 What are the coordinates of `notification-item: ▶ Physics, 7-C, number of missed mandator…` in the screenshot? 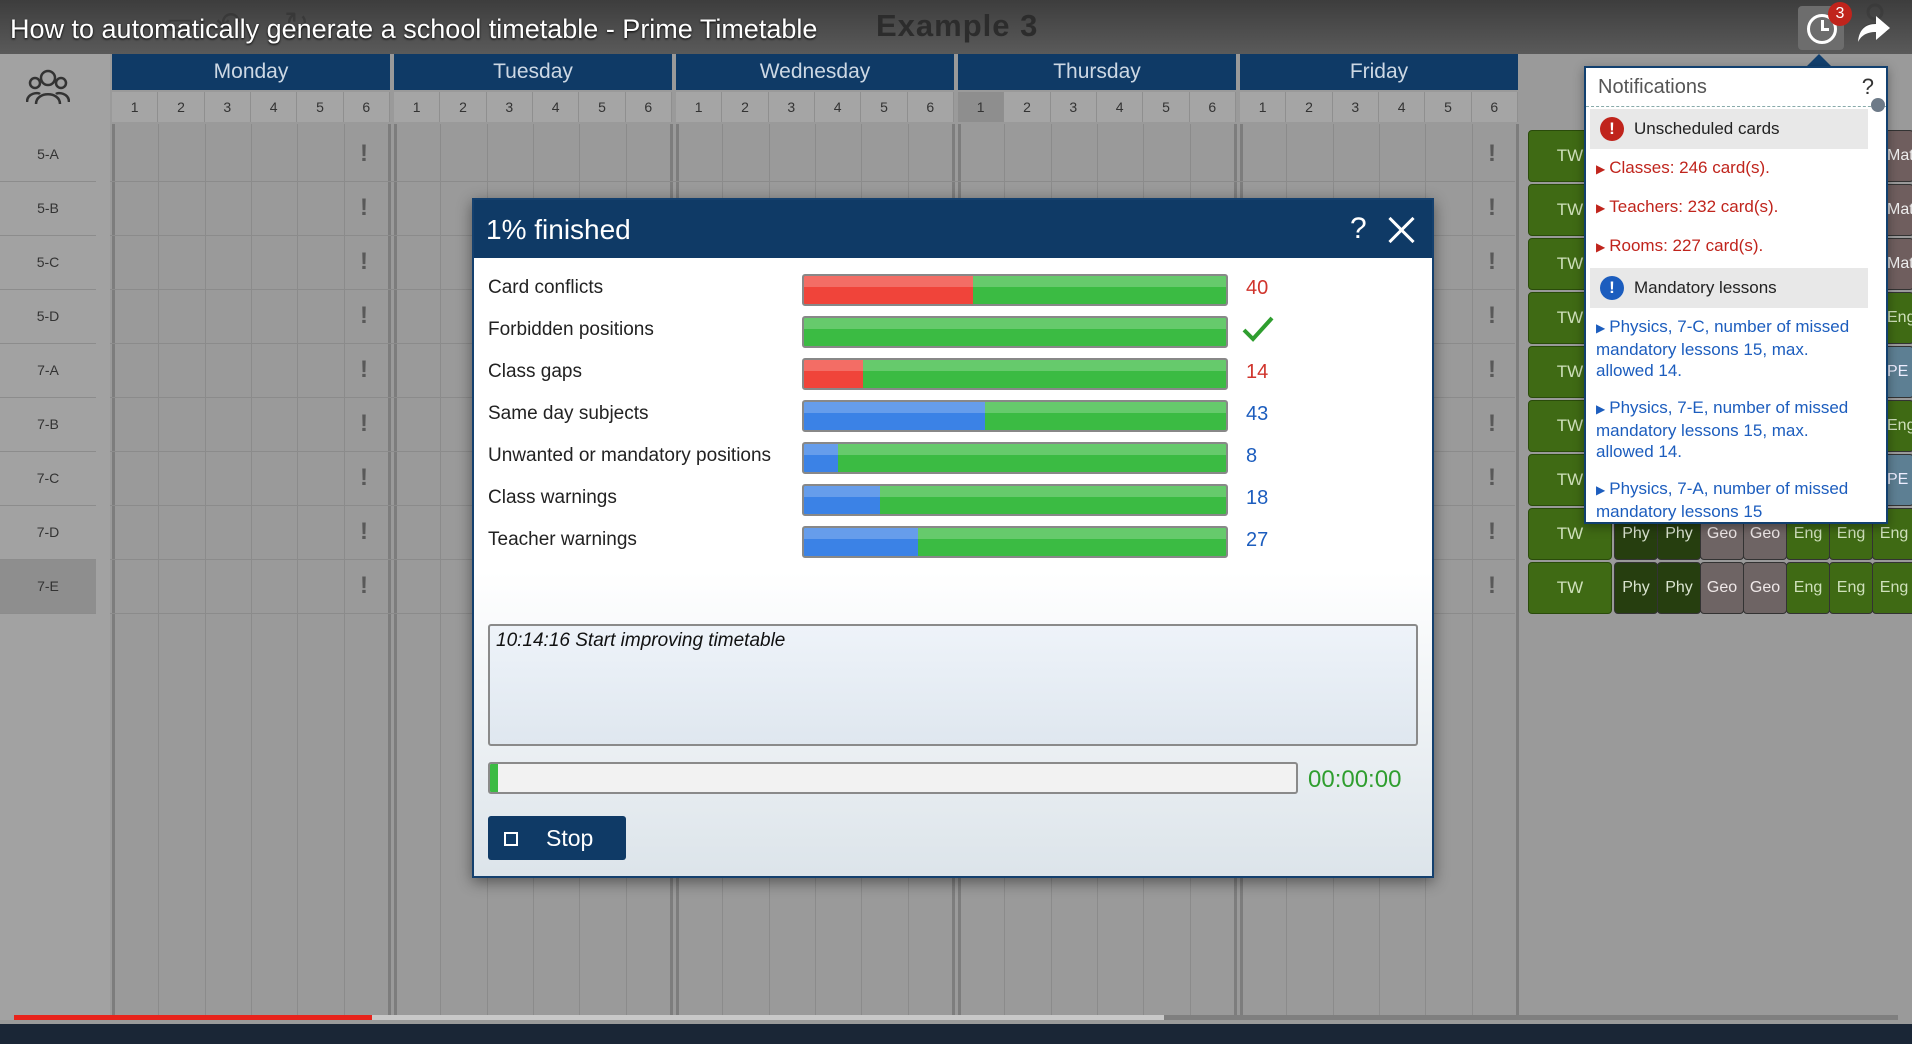 It's located at (1736, 348).